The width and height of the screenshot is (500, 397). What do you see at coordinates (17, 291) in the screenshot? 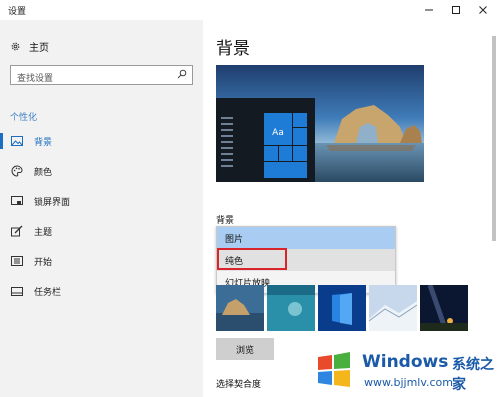
I see `taskbar-icon` at bounding box center [17, 291].